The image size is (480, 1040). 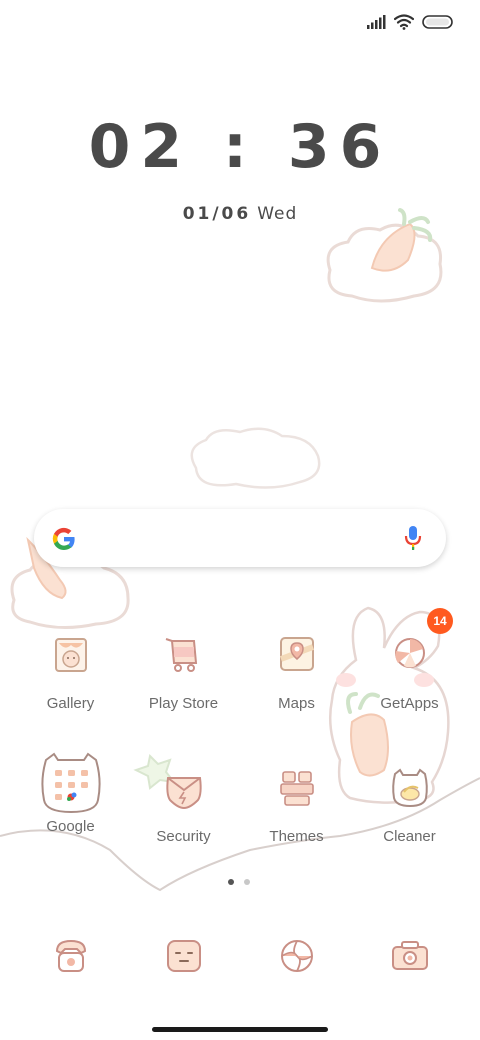 I want to click on wifi-icon, so click(x=404, y=22).